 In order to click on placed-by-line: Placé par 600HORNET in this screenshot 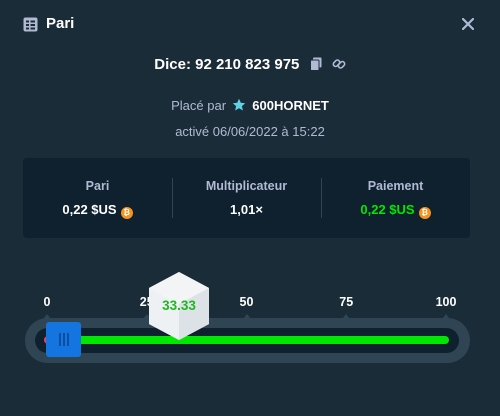, I will do `click(250, 105)`.